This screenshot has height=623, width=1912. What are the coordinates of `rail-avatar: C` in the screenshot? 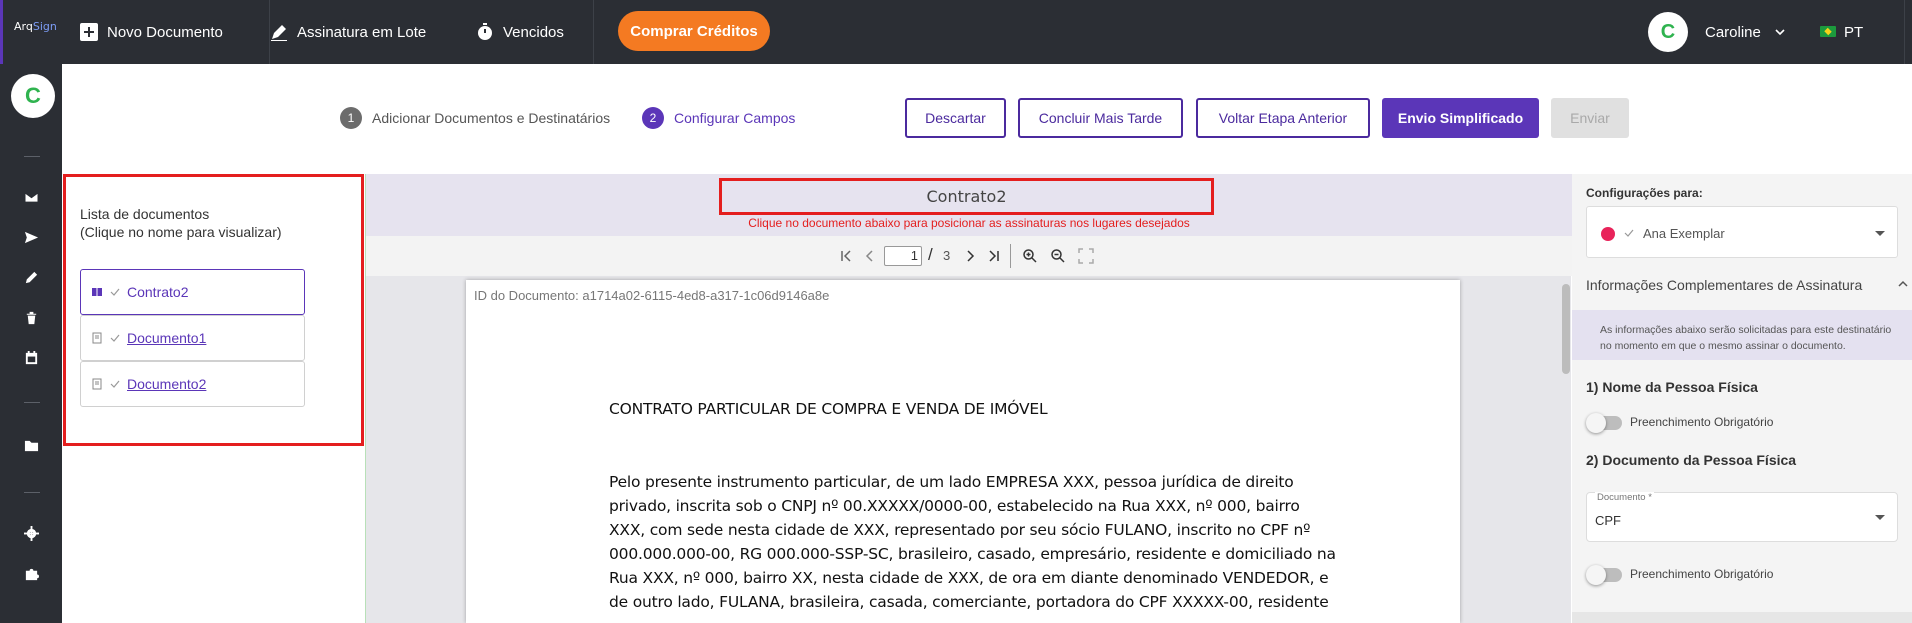 It's located at (33, 96).